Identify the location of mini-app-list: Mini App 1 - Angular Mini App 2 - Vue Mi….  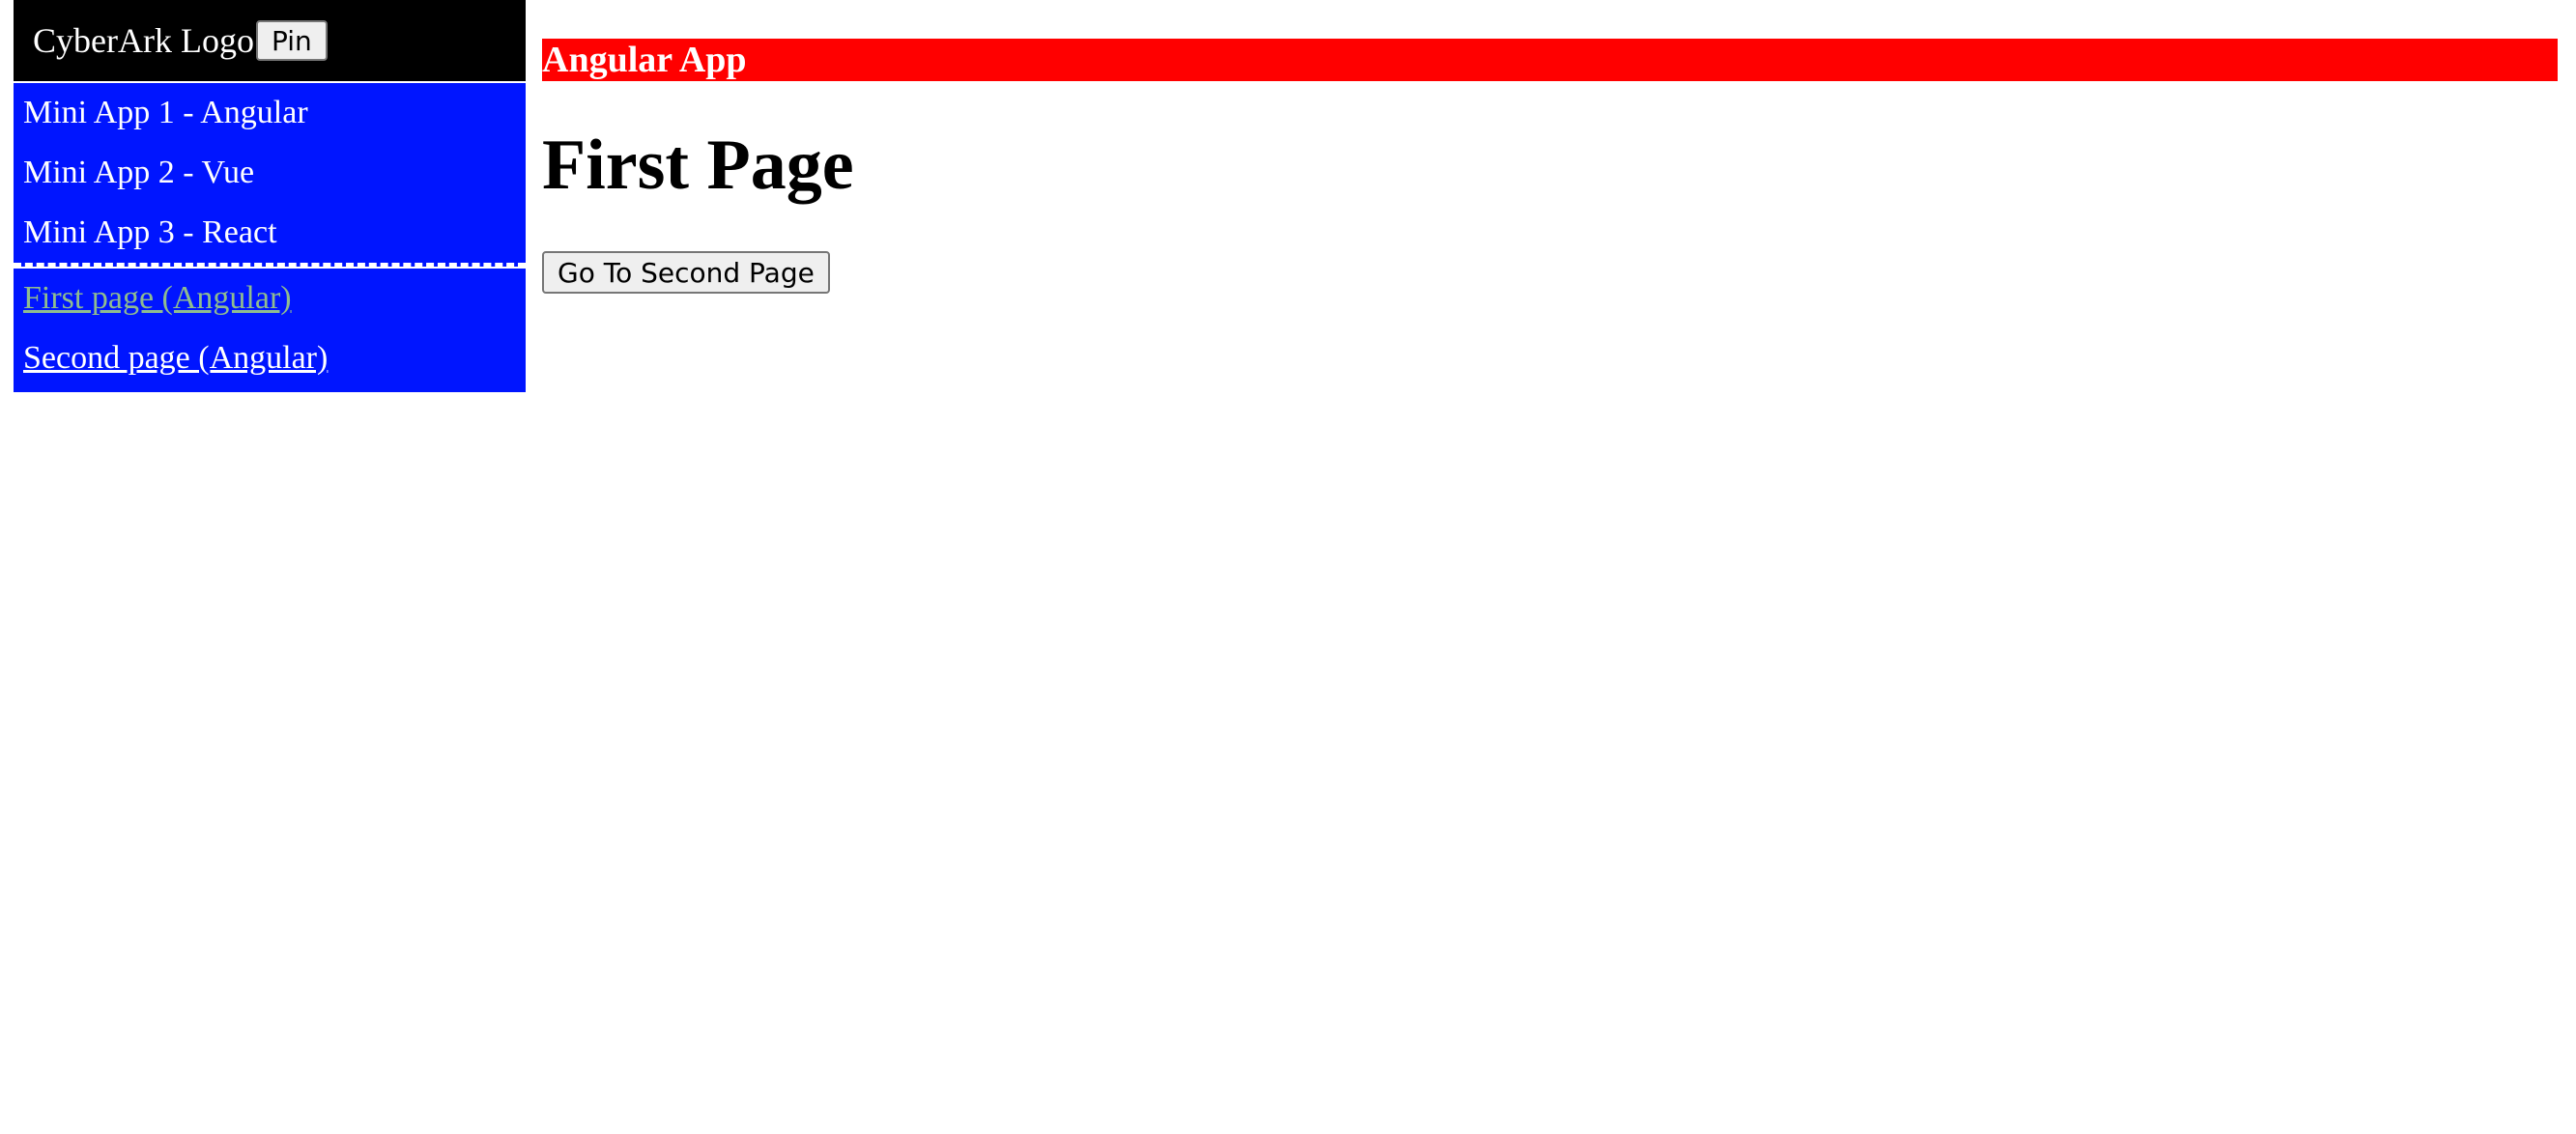
(270, 175).